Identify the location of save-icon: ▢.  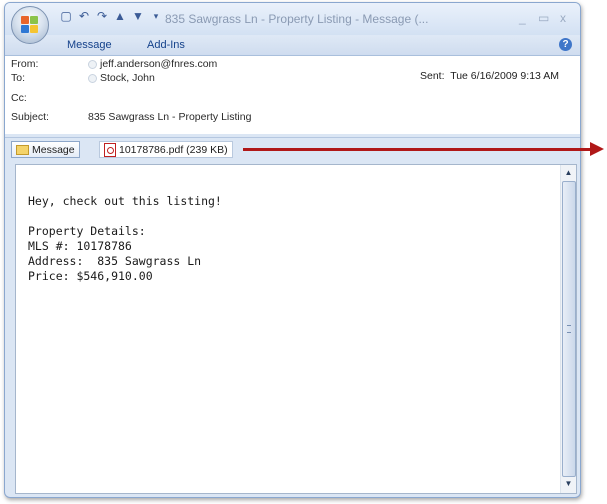
(66, 16).